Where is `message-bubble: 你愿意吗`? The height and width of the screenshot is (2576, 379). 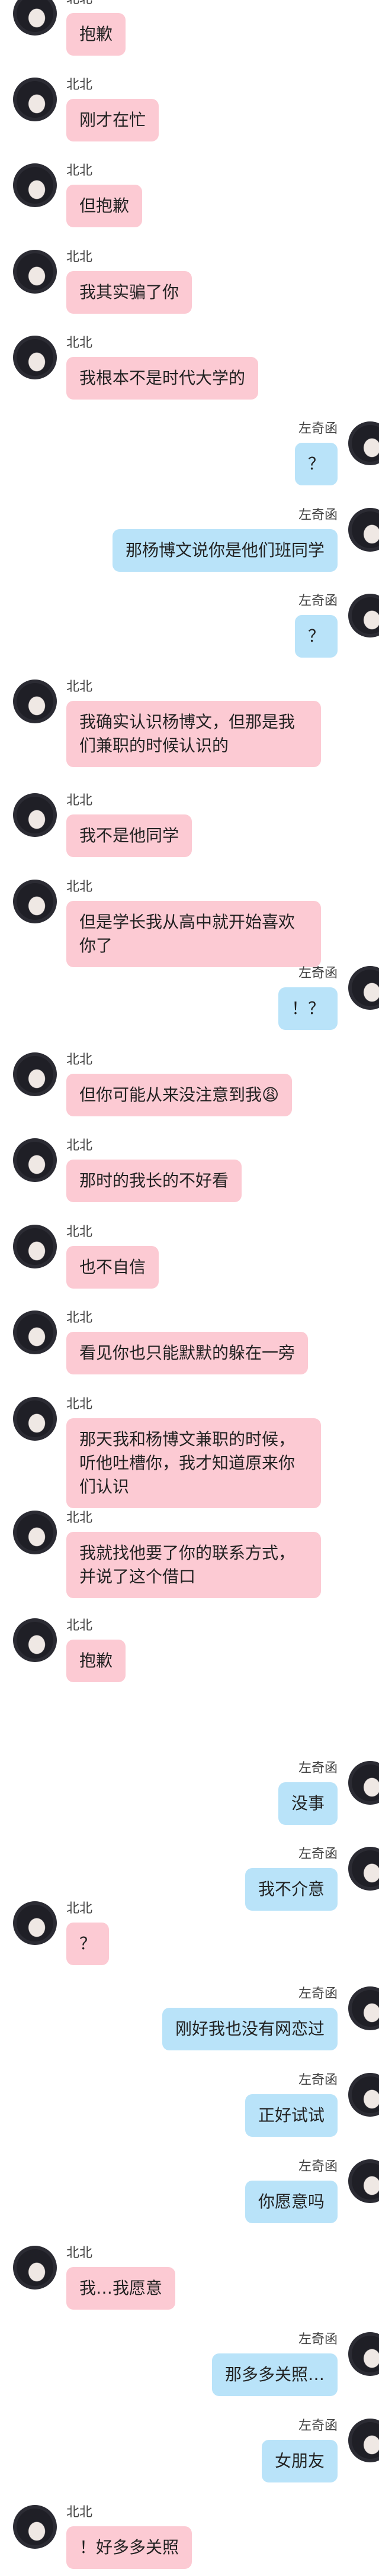
message-bubble: 你愿意吗 is located at coordinates (291, 2202).